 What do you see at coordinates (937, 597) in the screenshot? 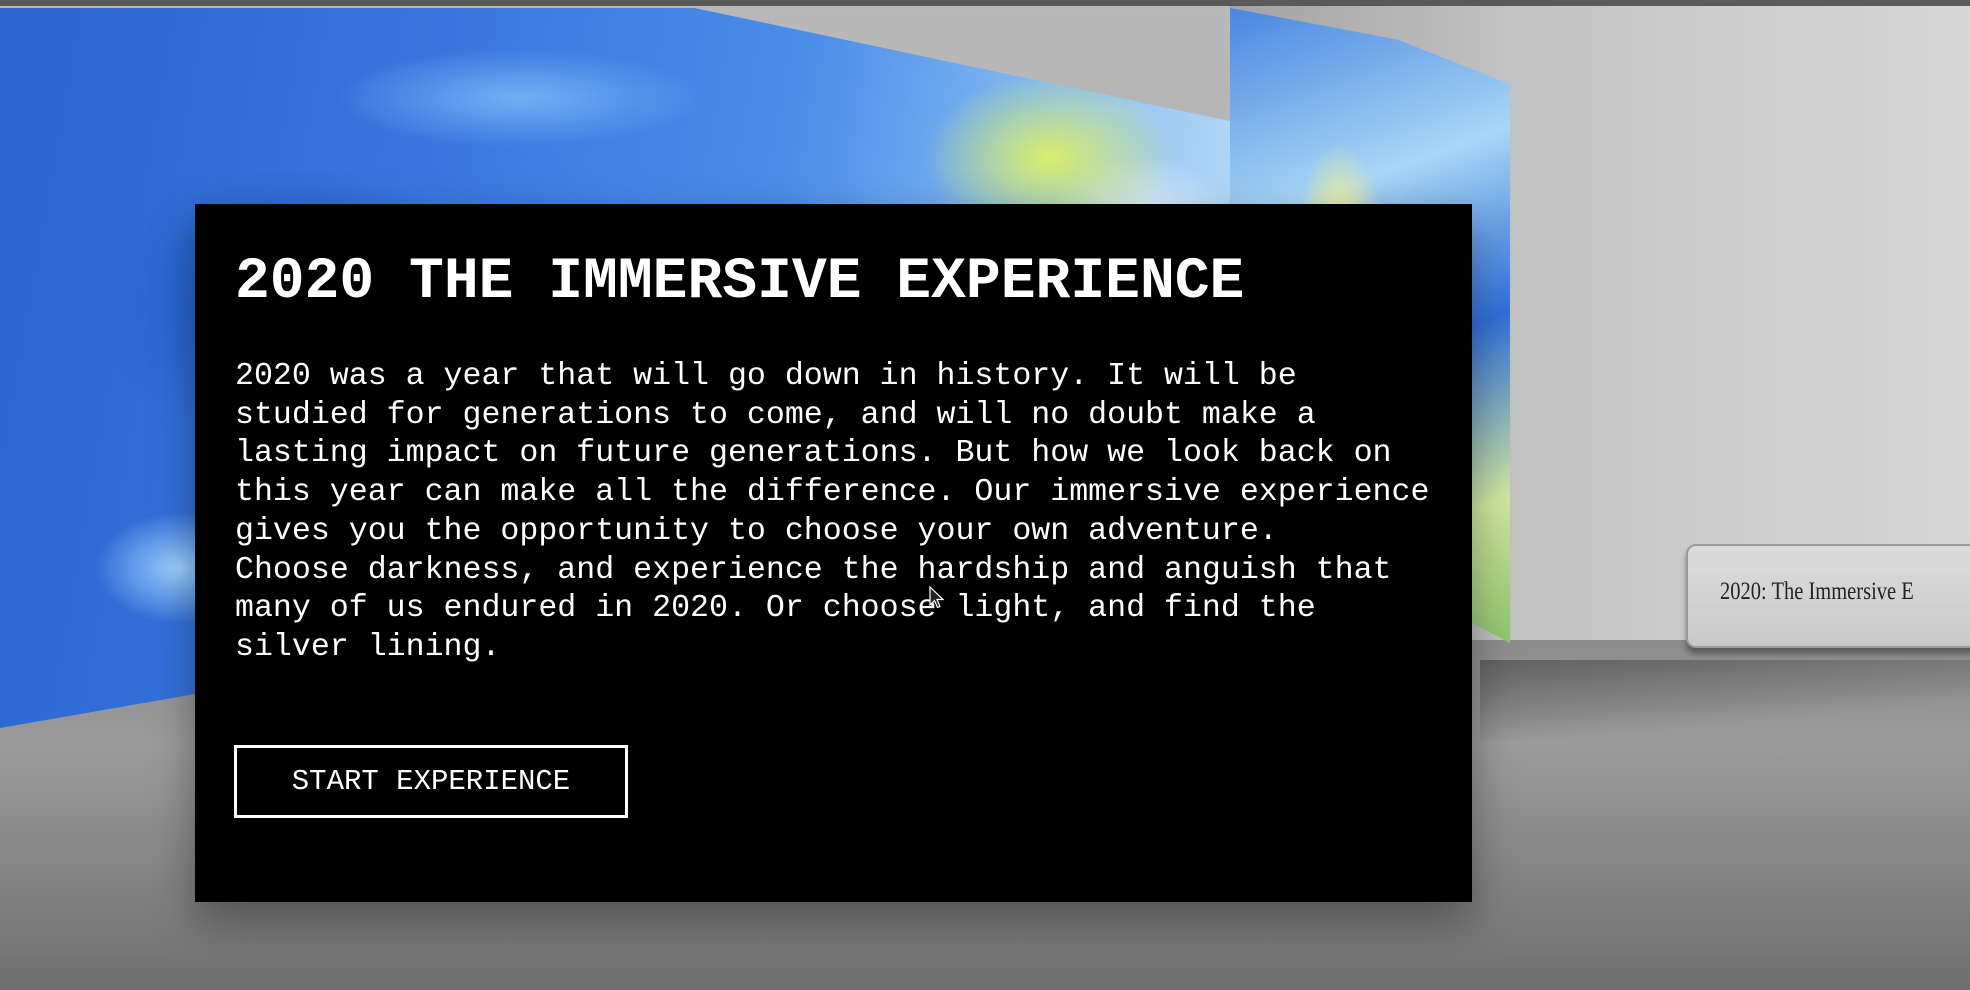
I see `mouse-pointer-icon` at bounding box center [937, 597].